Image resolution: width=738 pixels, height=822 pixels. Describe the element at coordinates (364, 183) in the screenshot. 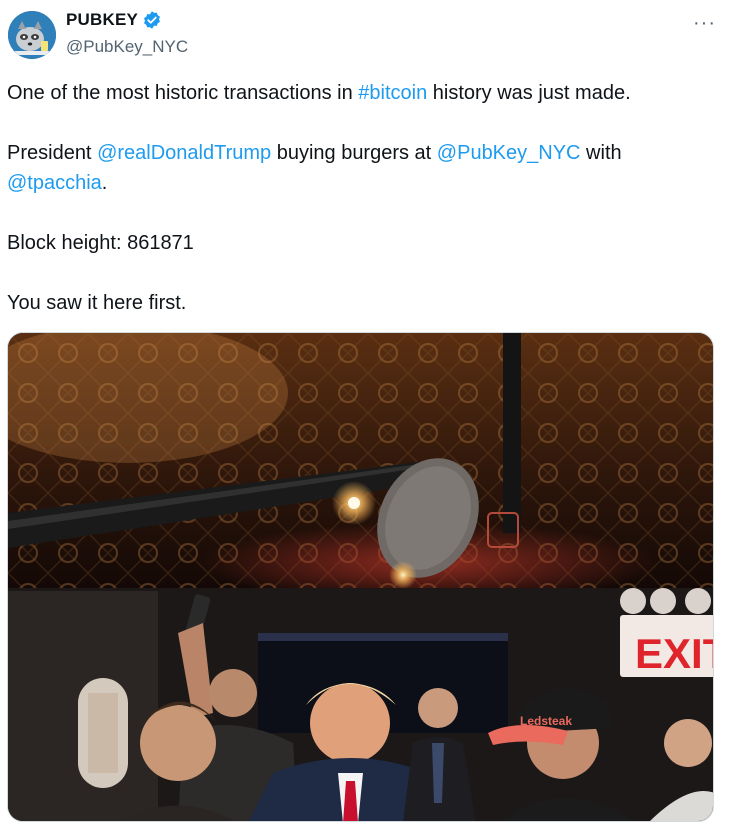

I see `tweet-line-3: @tpacchia.` at that location.